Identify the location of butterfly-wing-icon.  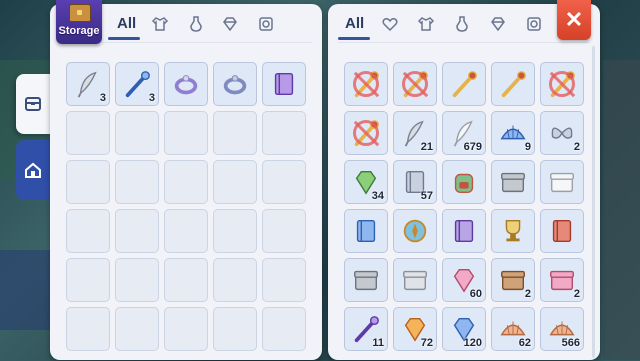
(562, 133).